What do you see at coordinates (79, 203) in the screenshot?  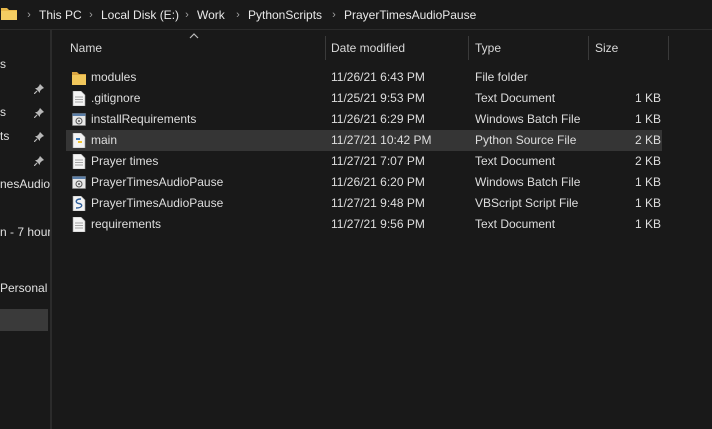 I see `vbscript-file-icon` at bounding box center [79, 203].